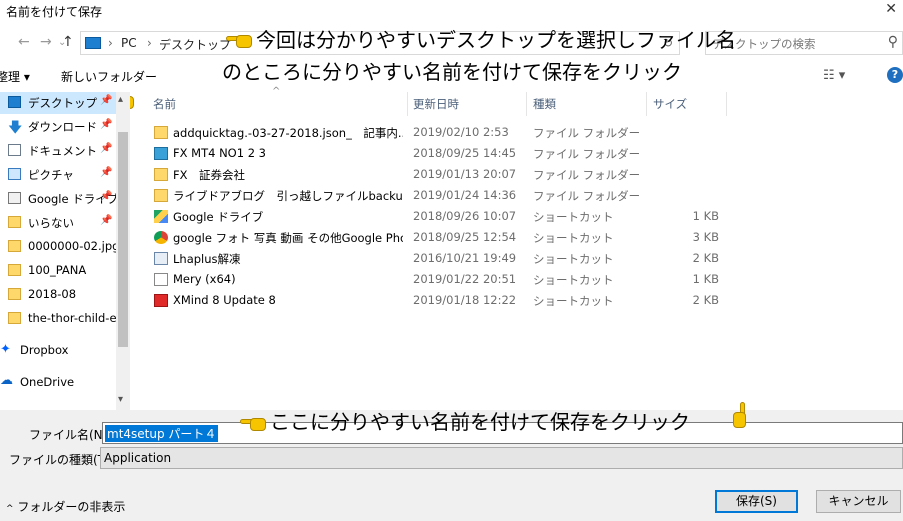 Image resolution: width=903 pixels, height=521 pixels. Describe the element at coordinates (670, 104) in the screenshot. I see `column-header-size: サイズ` at that location.